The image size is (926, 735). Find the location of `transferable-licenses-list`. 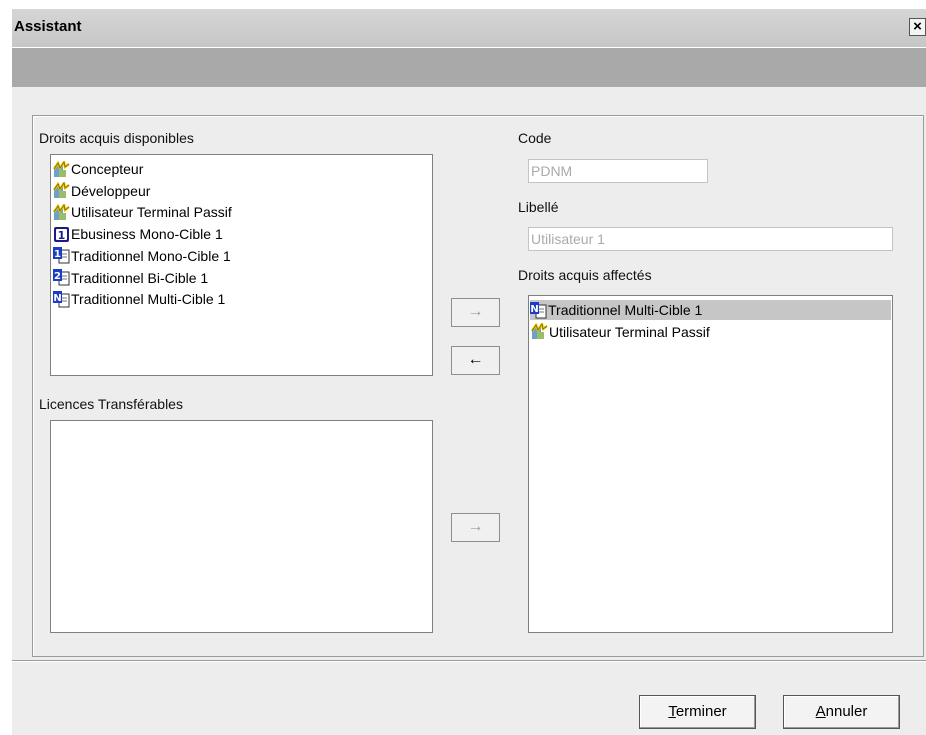

transferable-licenses-list is located at coordinates (241, 526).